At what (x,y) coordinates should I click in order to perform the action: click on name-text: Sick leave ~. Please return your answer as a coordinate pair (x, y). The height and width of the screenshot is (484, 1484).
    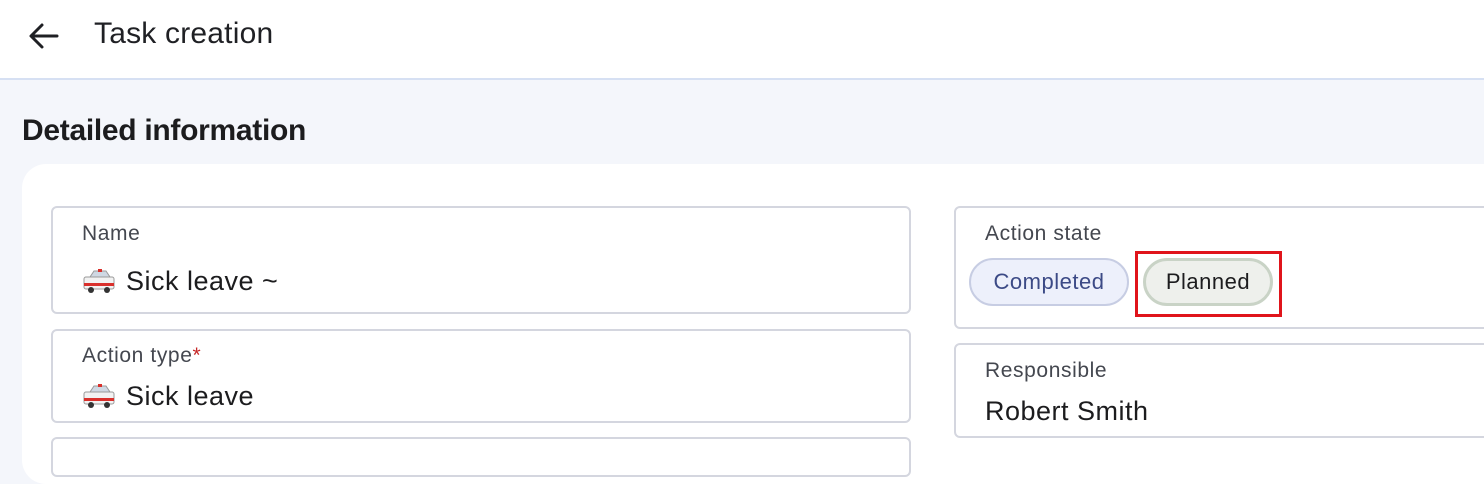
    Looking at the image, I should click on (202, 281).